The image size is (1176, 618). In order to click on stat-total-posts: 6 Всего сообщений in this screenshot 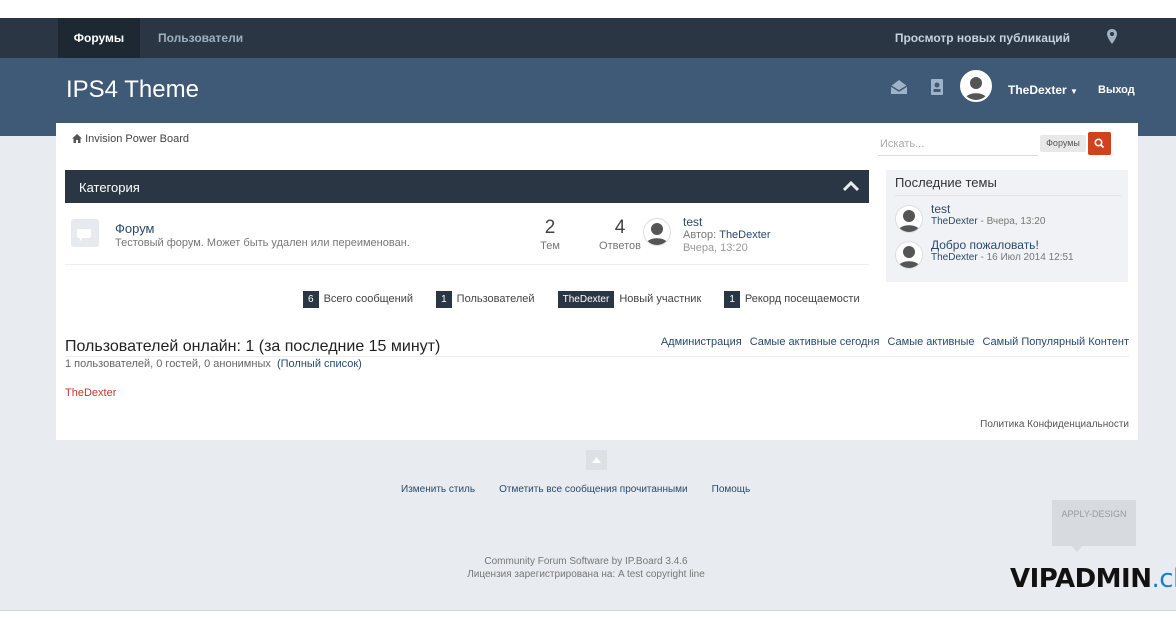, I will do `click(358, 299)`.